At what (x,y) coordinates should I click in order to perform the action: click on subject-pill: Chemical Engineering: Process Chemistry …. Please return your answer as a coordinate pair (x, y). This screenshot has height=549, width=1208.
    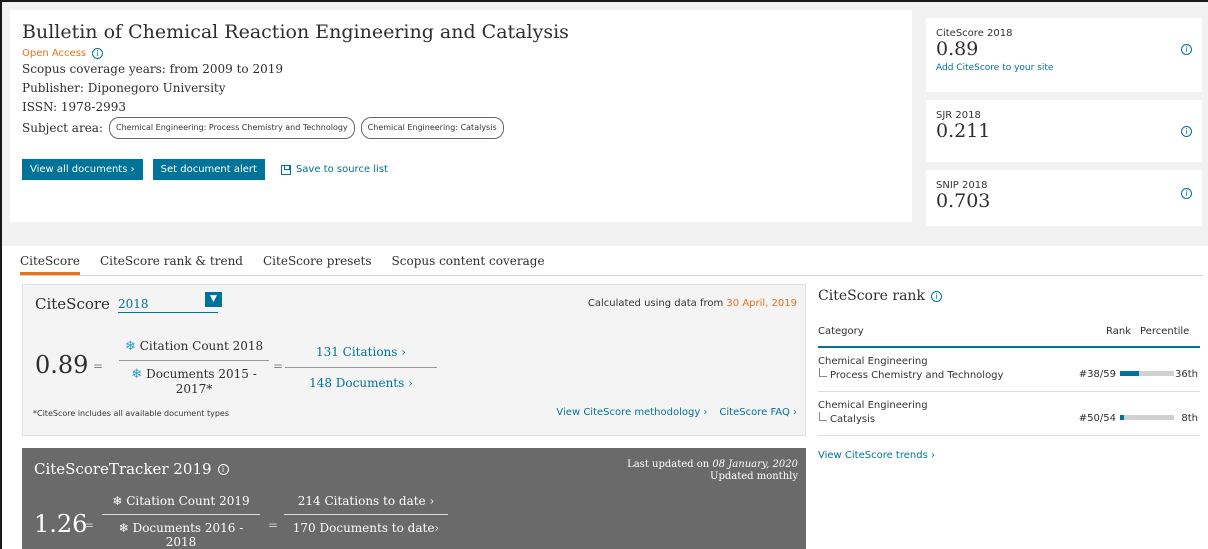
    Looking at the image, I should click on (232, 128).